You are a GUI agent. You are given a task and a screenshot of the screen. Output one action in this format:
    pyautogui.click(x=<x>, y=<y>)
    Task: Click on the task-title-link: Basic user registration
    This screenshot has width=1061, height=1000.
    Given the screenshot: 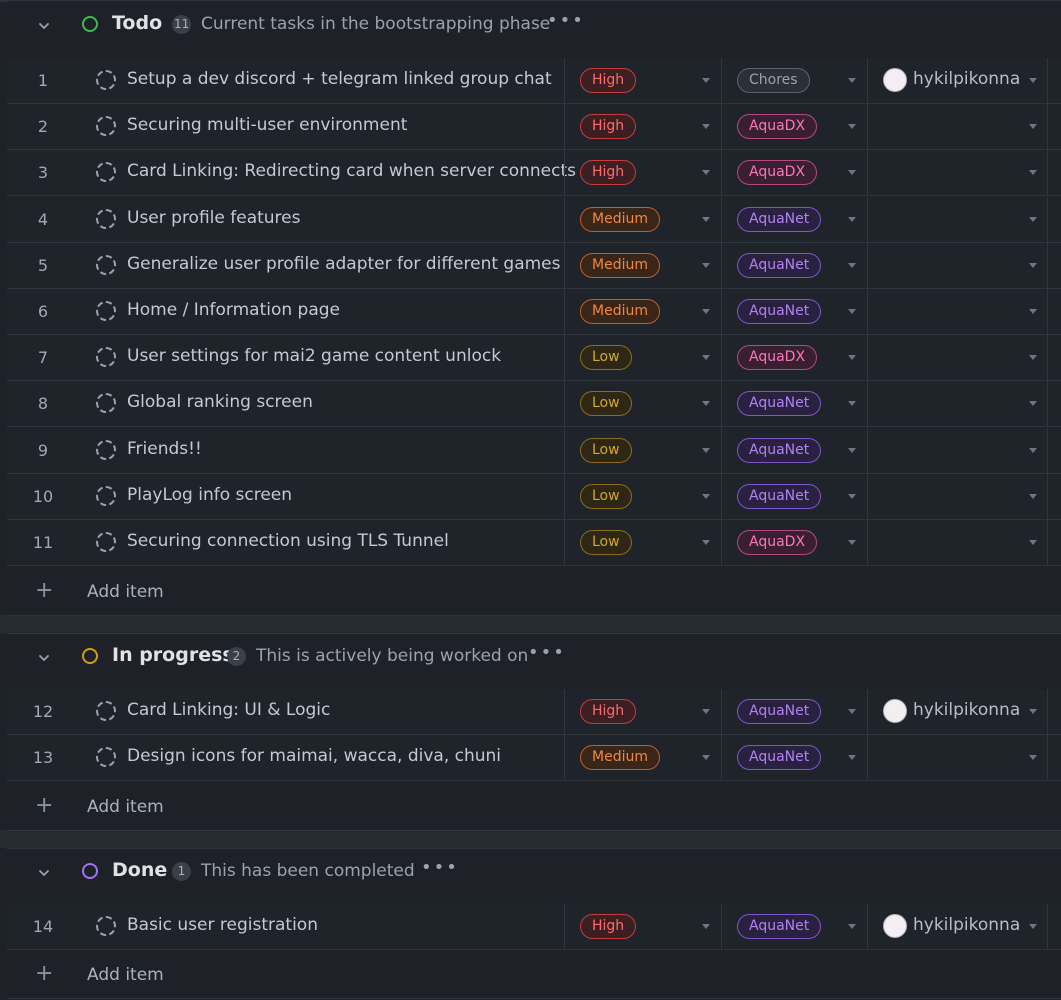 What is the action you would take?
    pyautogui.click(x=222, y=925)
    